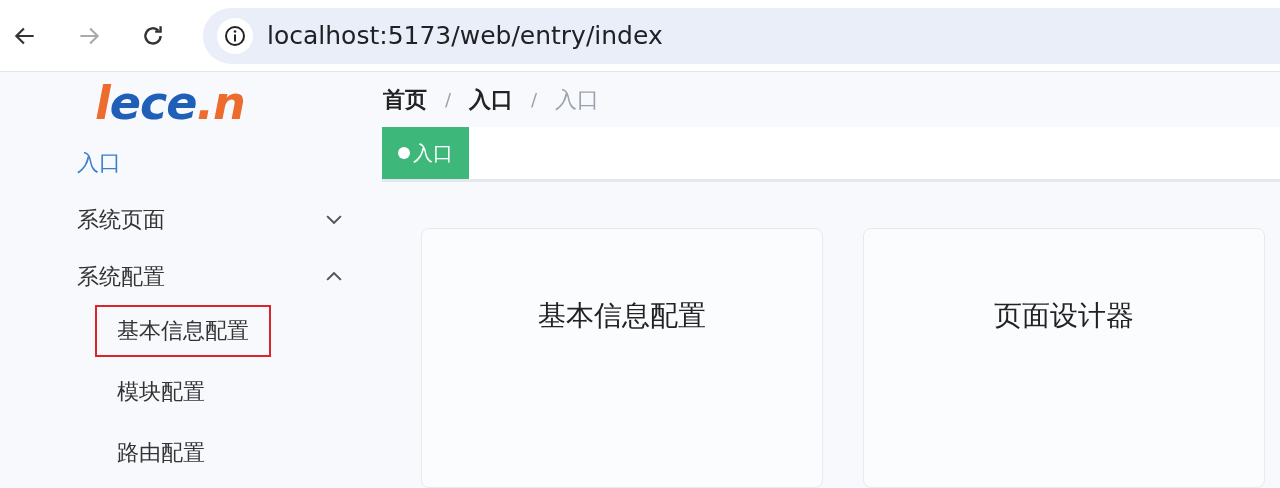 Image resolution: width=1280 pixels, height=488 pixels. I want to click on chevron-down-icon, so click(334, 219).